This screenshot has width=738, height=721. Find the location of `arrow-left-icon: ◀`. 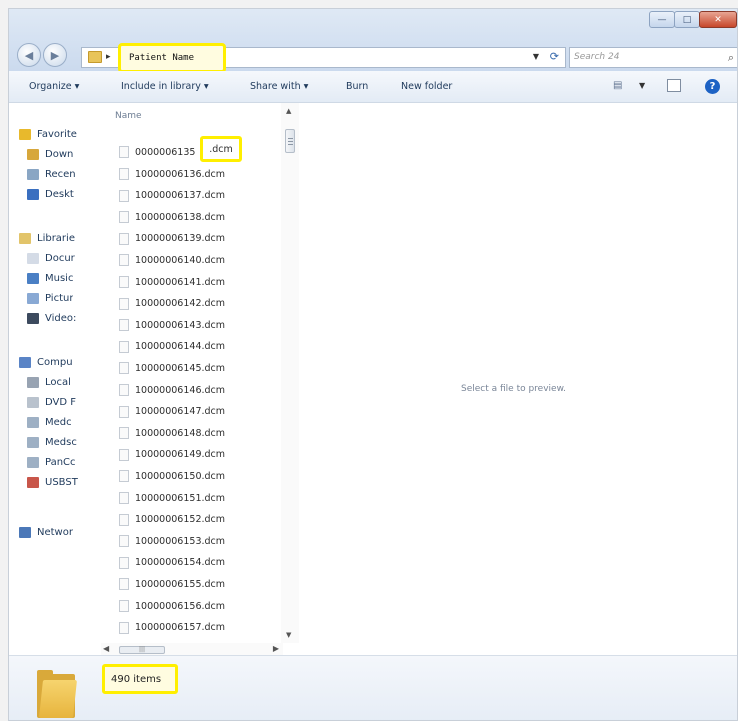

arrow-left-icon: ◀ is located at coordinates (29, 55).